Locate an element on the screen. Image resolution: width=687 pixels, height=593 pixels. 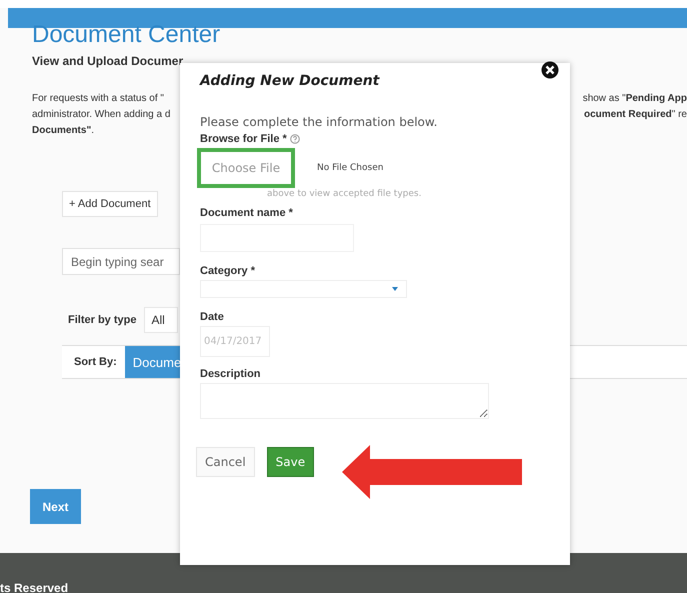
intro-text: administrator. When adding a d is located at coordinates (101, 115).